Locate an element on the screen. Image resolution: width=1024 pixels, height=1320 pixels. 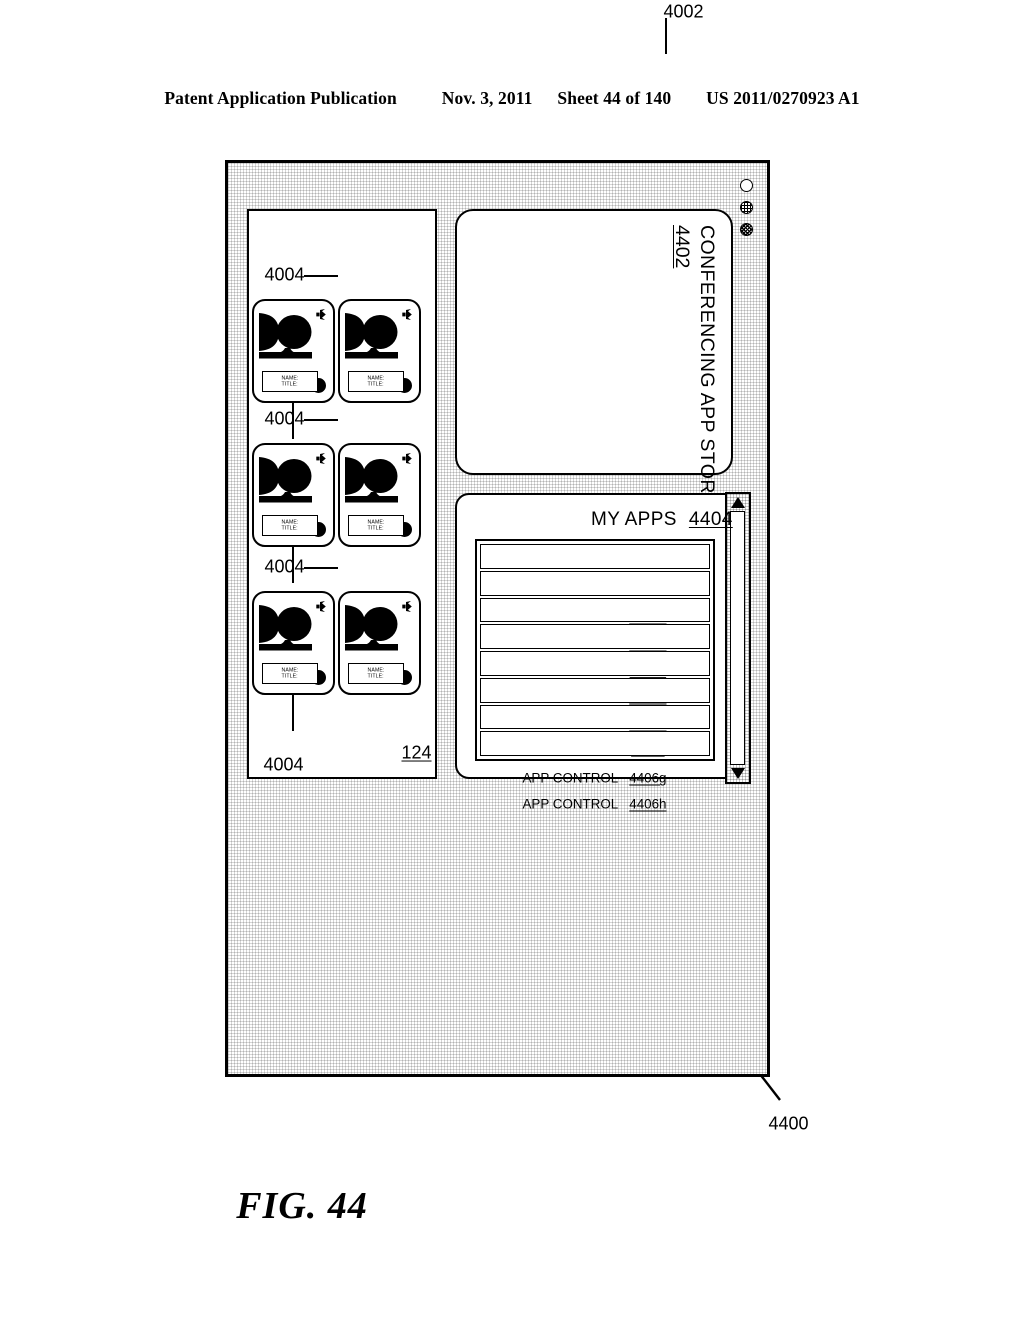
scroll-down-arrow-icon is located at coordinates (738, 773).